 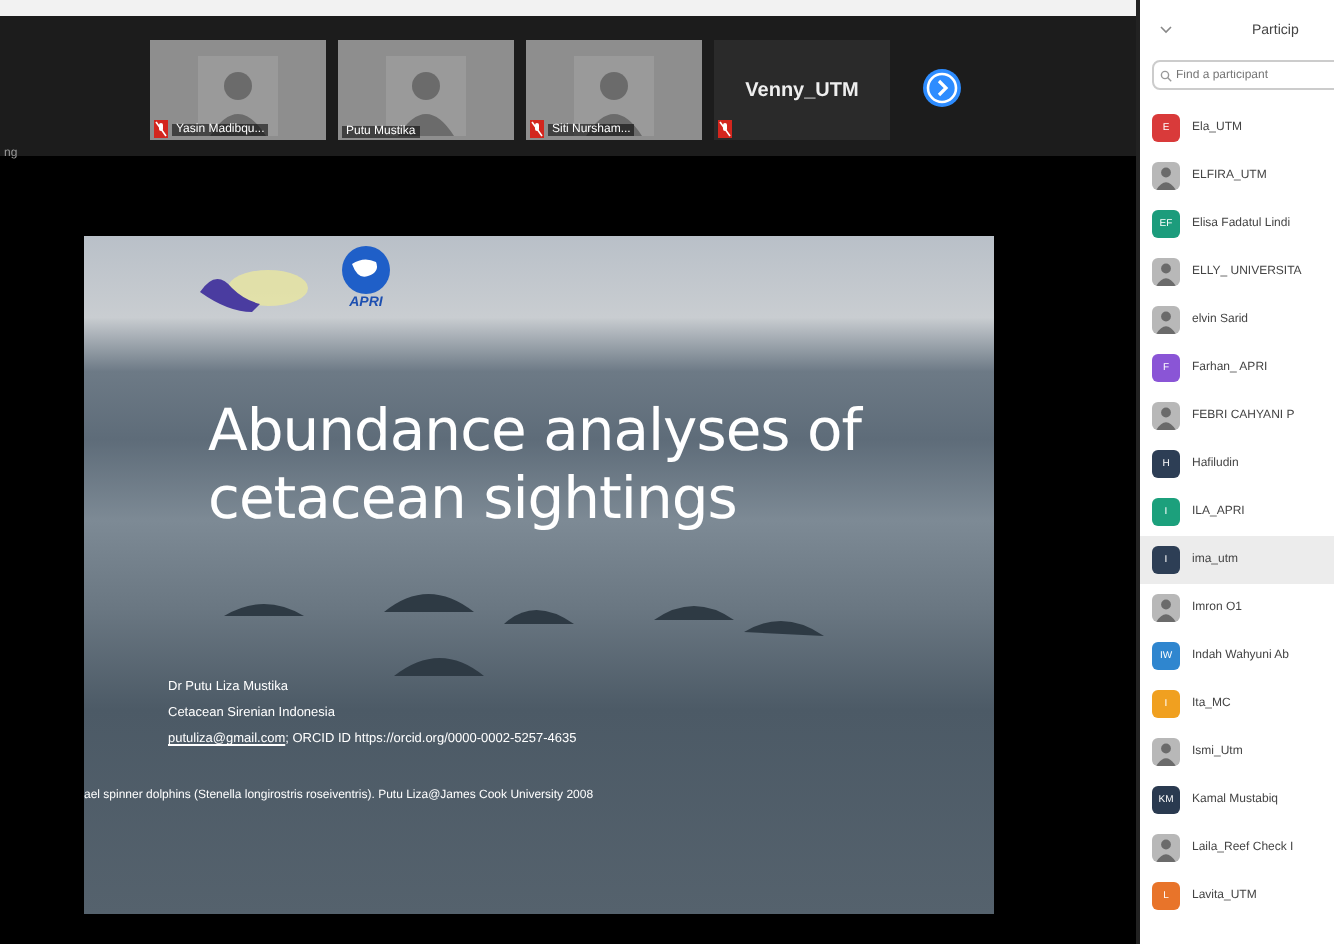 I want to click on participant-name: Venny_UTM, so click(x=802, y=90).